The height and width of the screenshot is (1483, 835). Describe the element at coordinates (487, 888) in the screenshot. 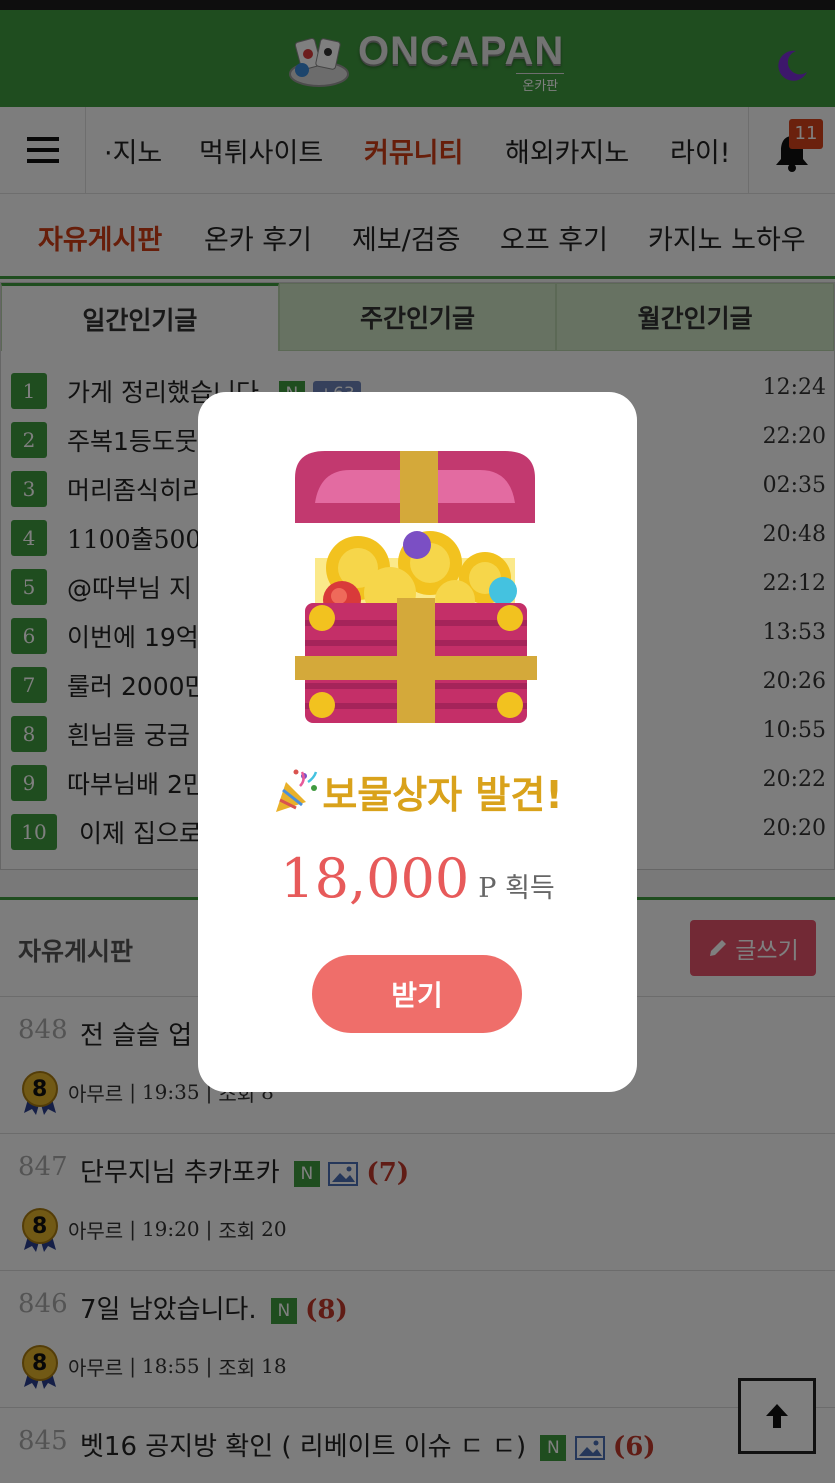

I see `points-unit: P` at that location.